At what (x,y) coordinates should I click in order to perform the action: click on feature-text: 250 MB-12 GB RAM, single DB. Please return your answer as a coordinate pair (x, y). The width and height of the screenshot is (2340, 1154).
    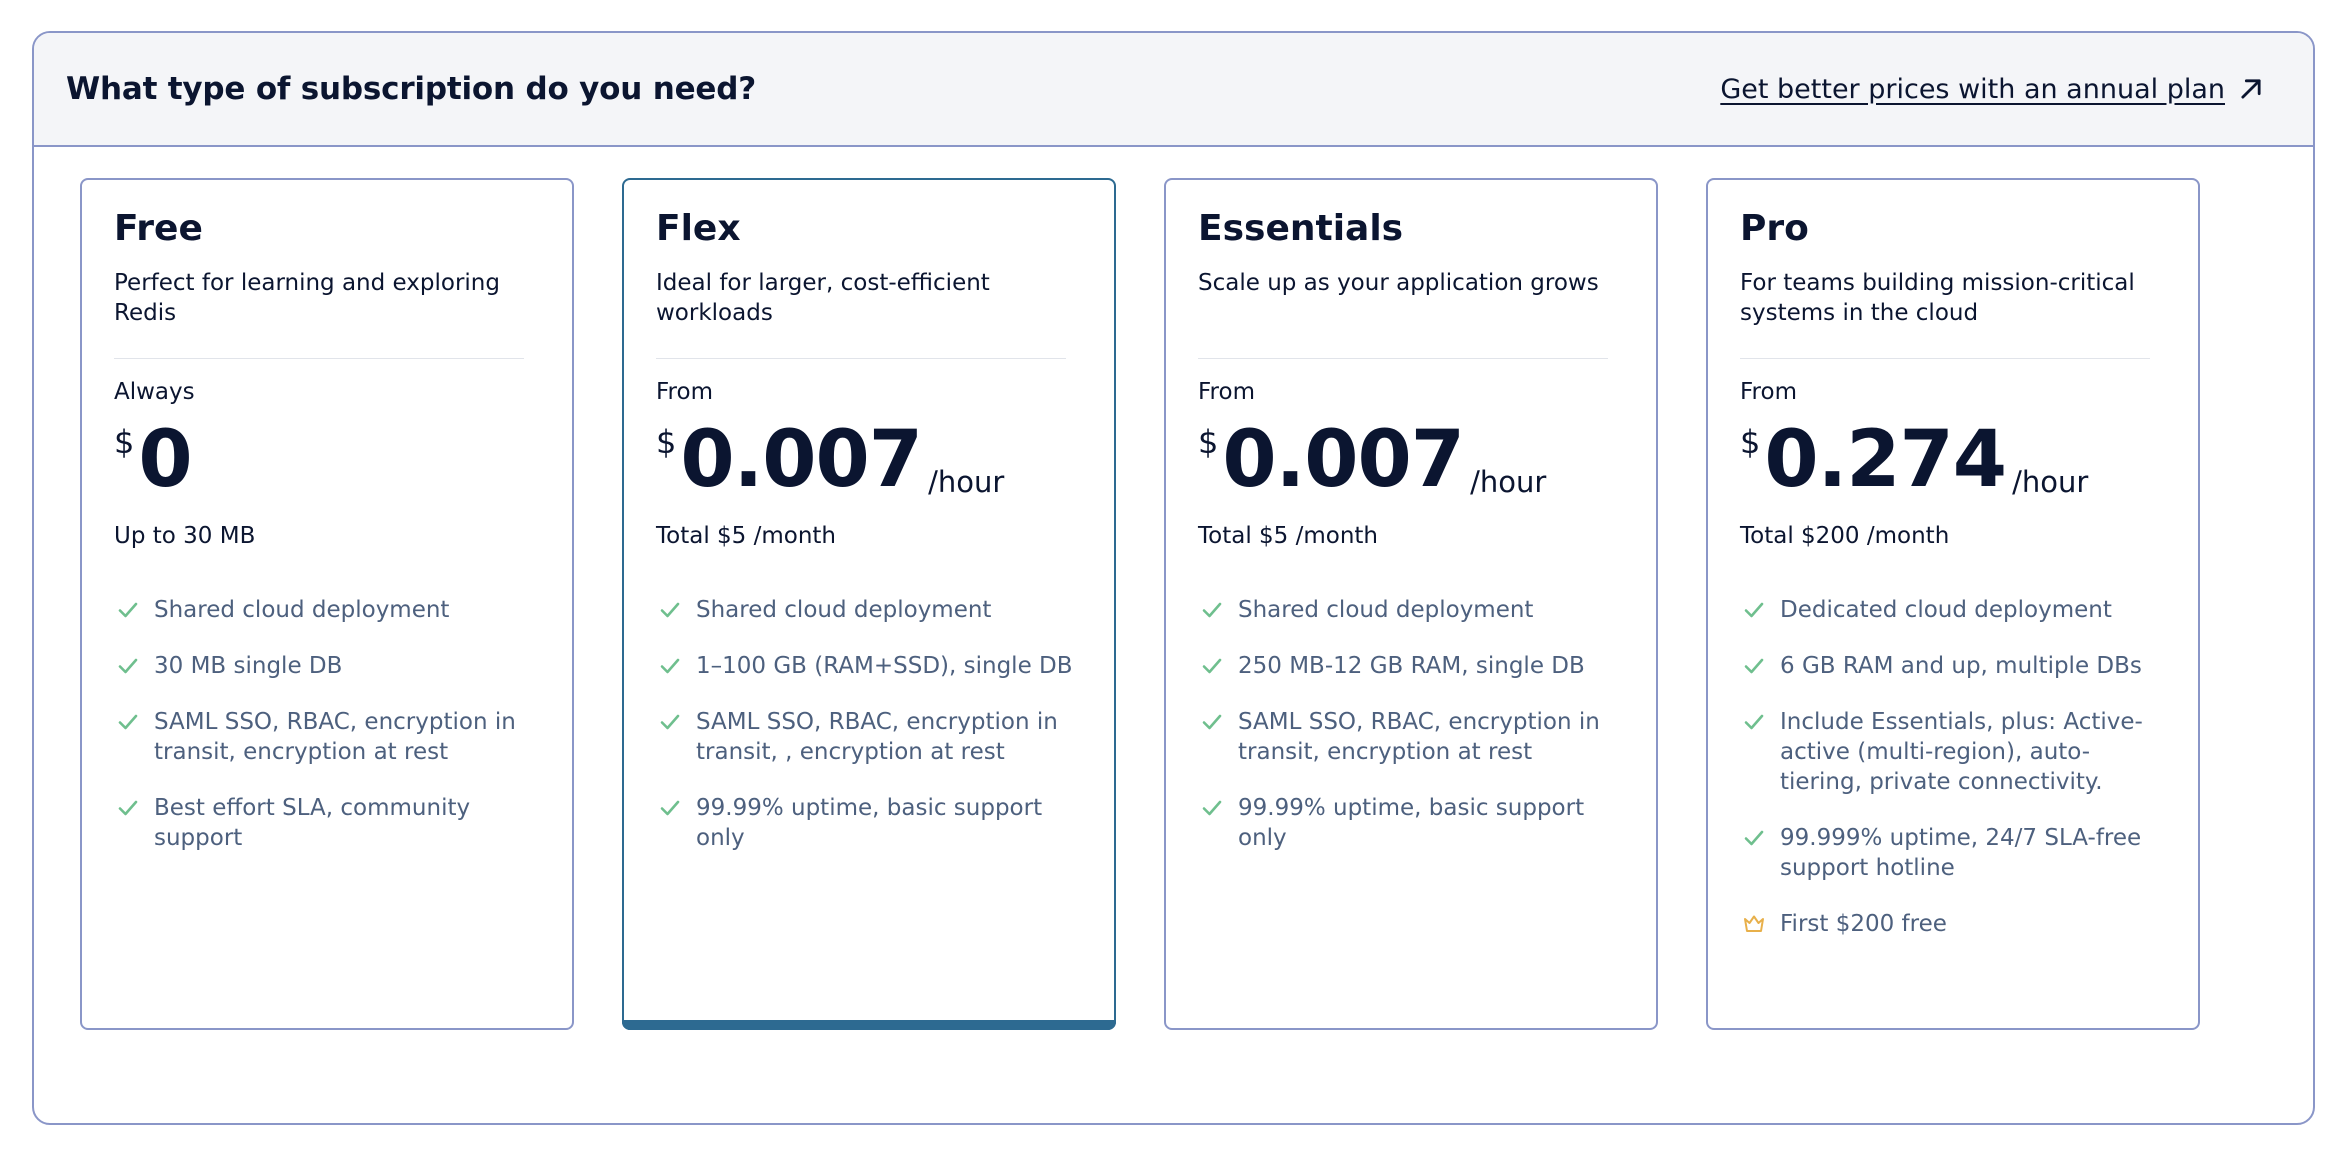
    Looking at the image, I should click on (1411, 666).